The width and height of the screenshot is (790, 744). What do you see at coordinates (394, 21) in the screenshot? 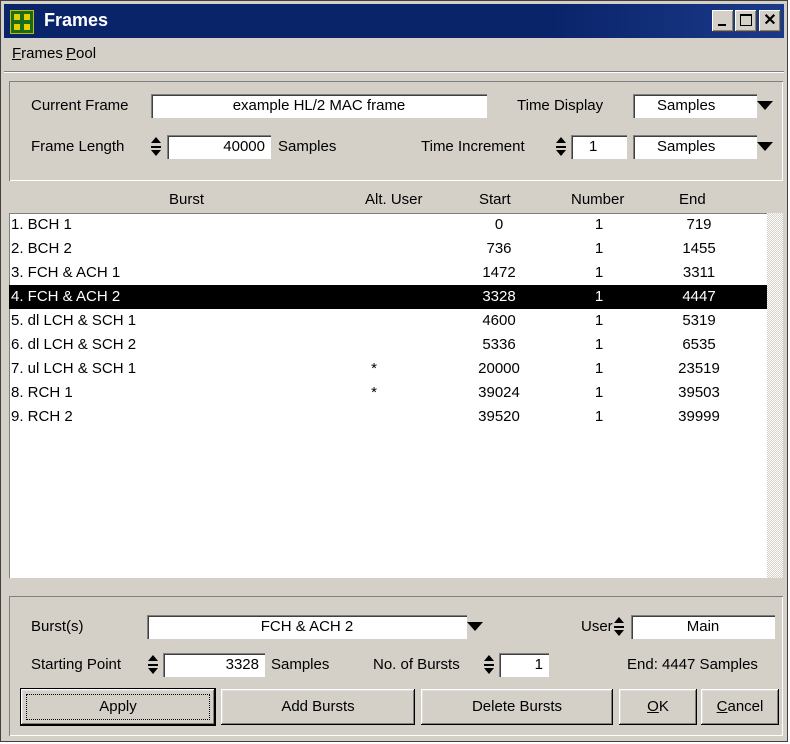
I see `title-bar: Frames ✕` at bounding box center [394, 21].